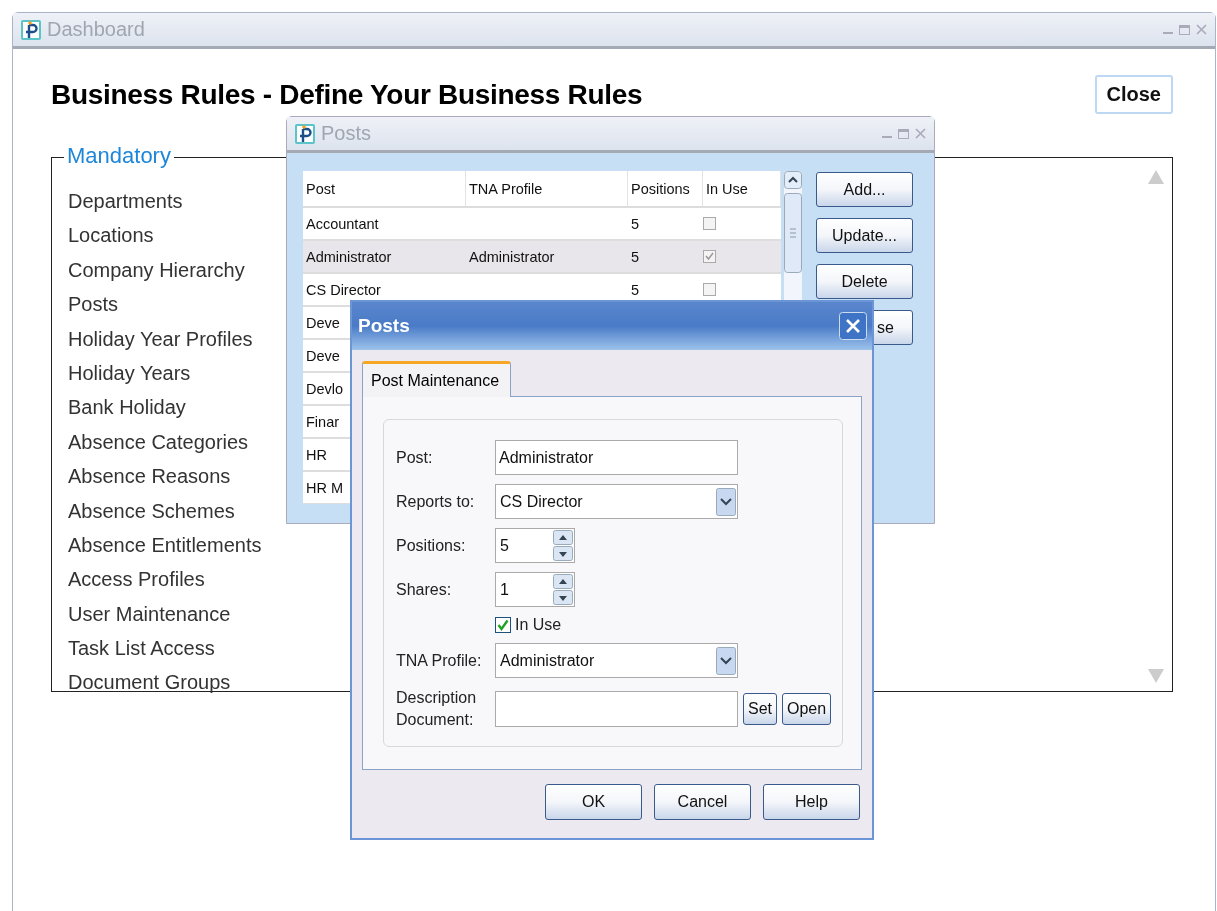 The height and width of the screenshot is (911, 1217). Describe the element at coordinates (616, 501) in the screenshot. I see `dropdown: CS Director` at that location.